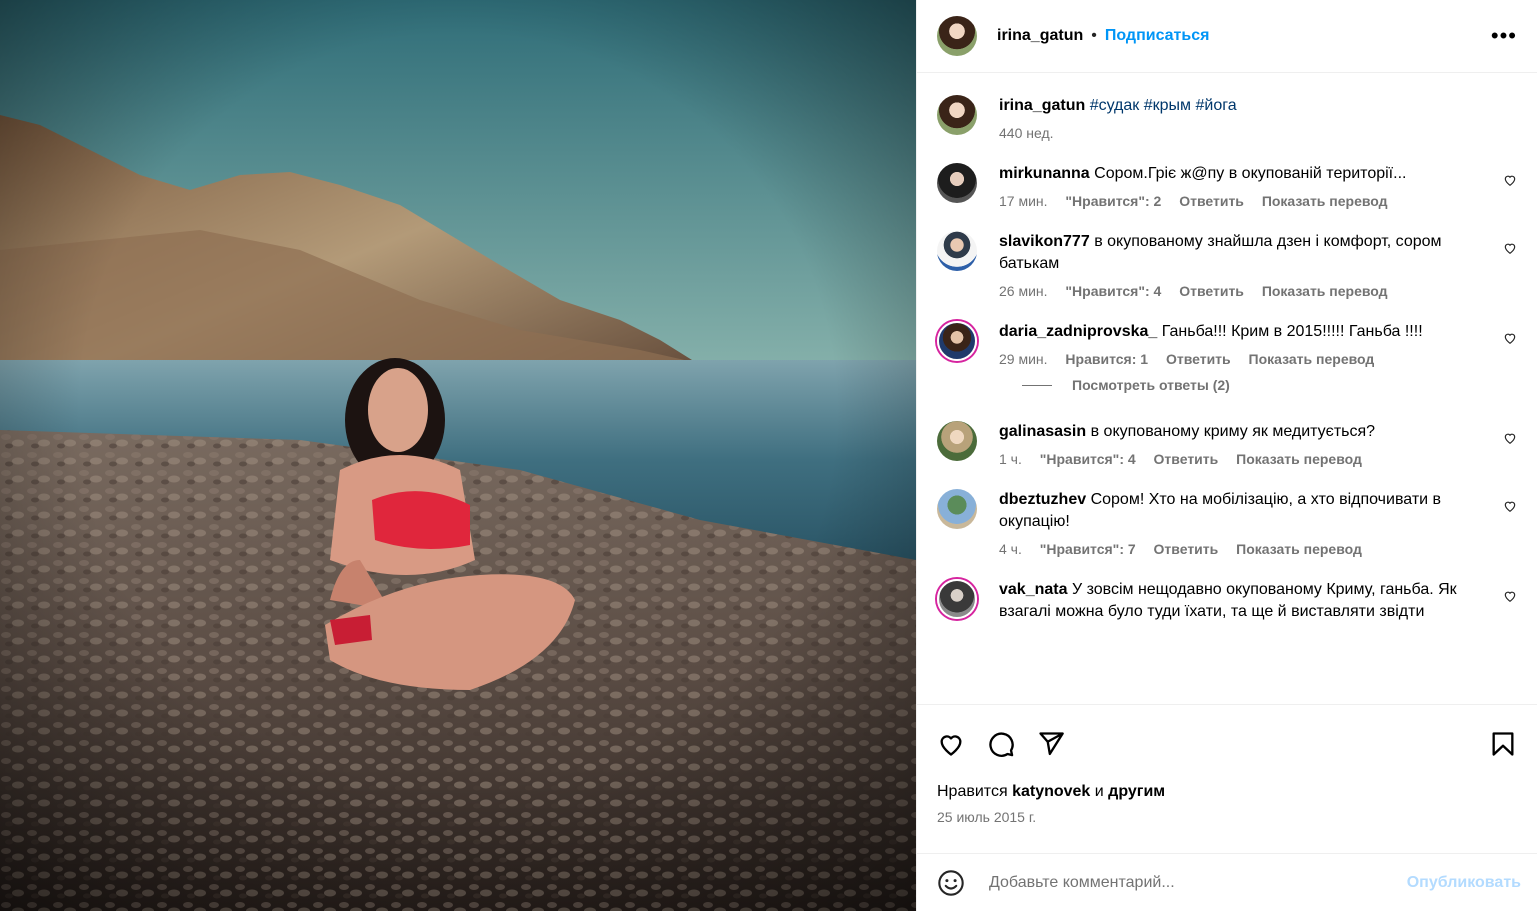  I want to click on author-avatar, so click(957, 36).